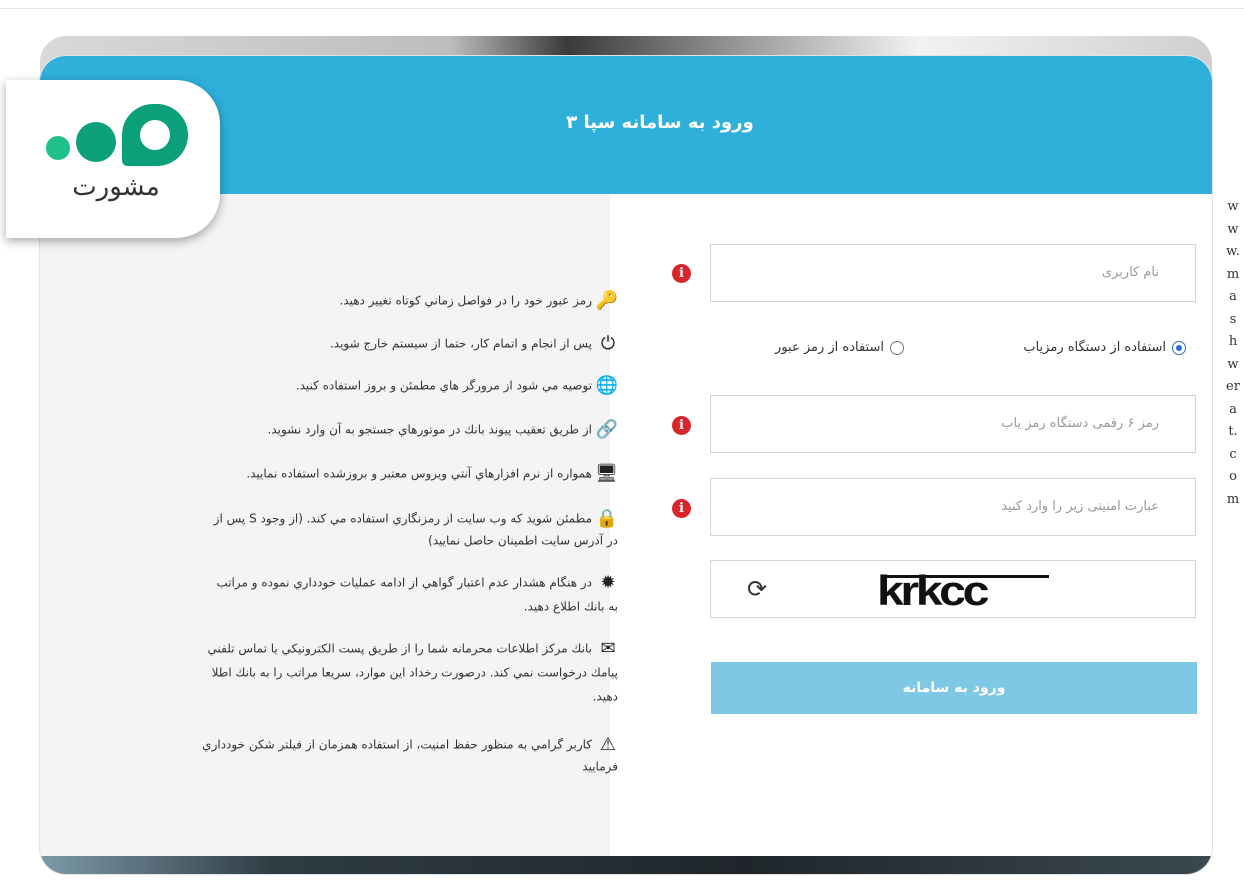 This screenshot has width=1244, height=895. What do you see at coordinates (116, 187) in the screenshot?
I see `logo-wordmark: مشورت` at bounding box center [116, 187].